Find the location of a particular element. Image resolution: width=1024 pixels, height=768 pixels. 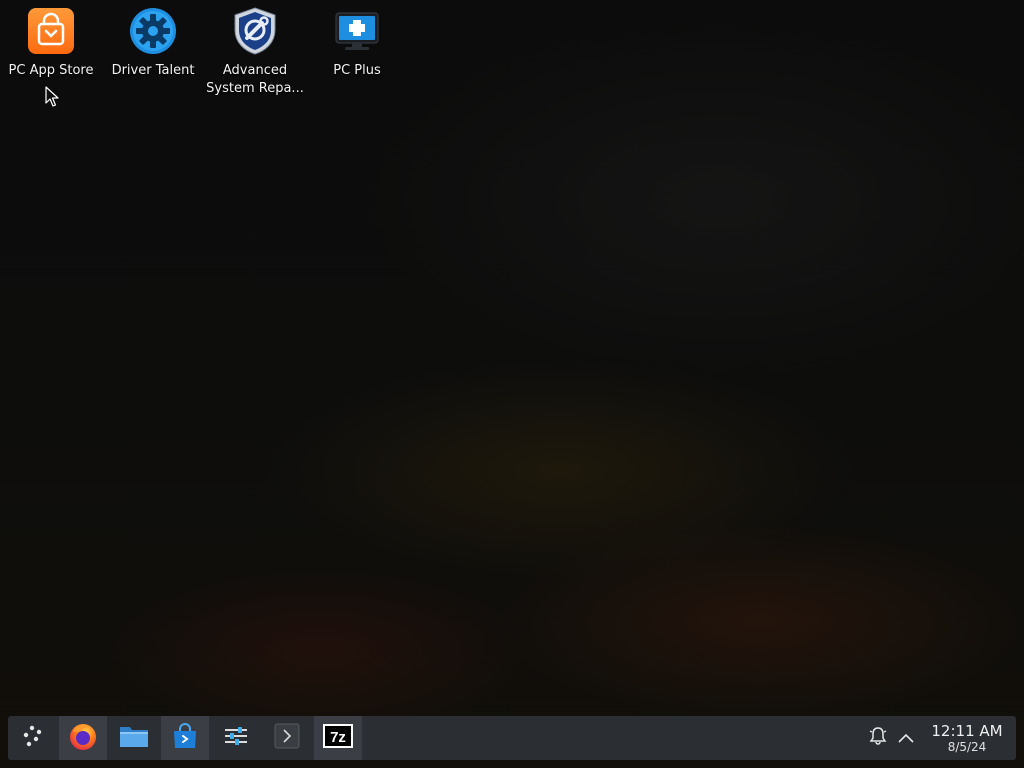

folder-icon is located at coordinates (134, 738).